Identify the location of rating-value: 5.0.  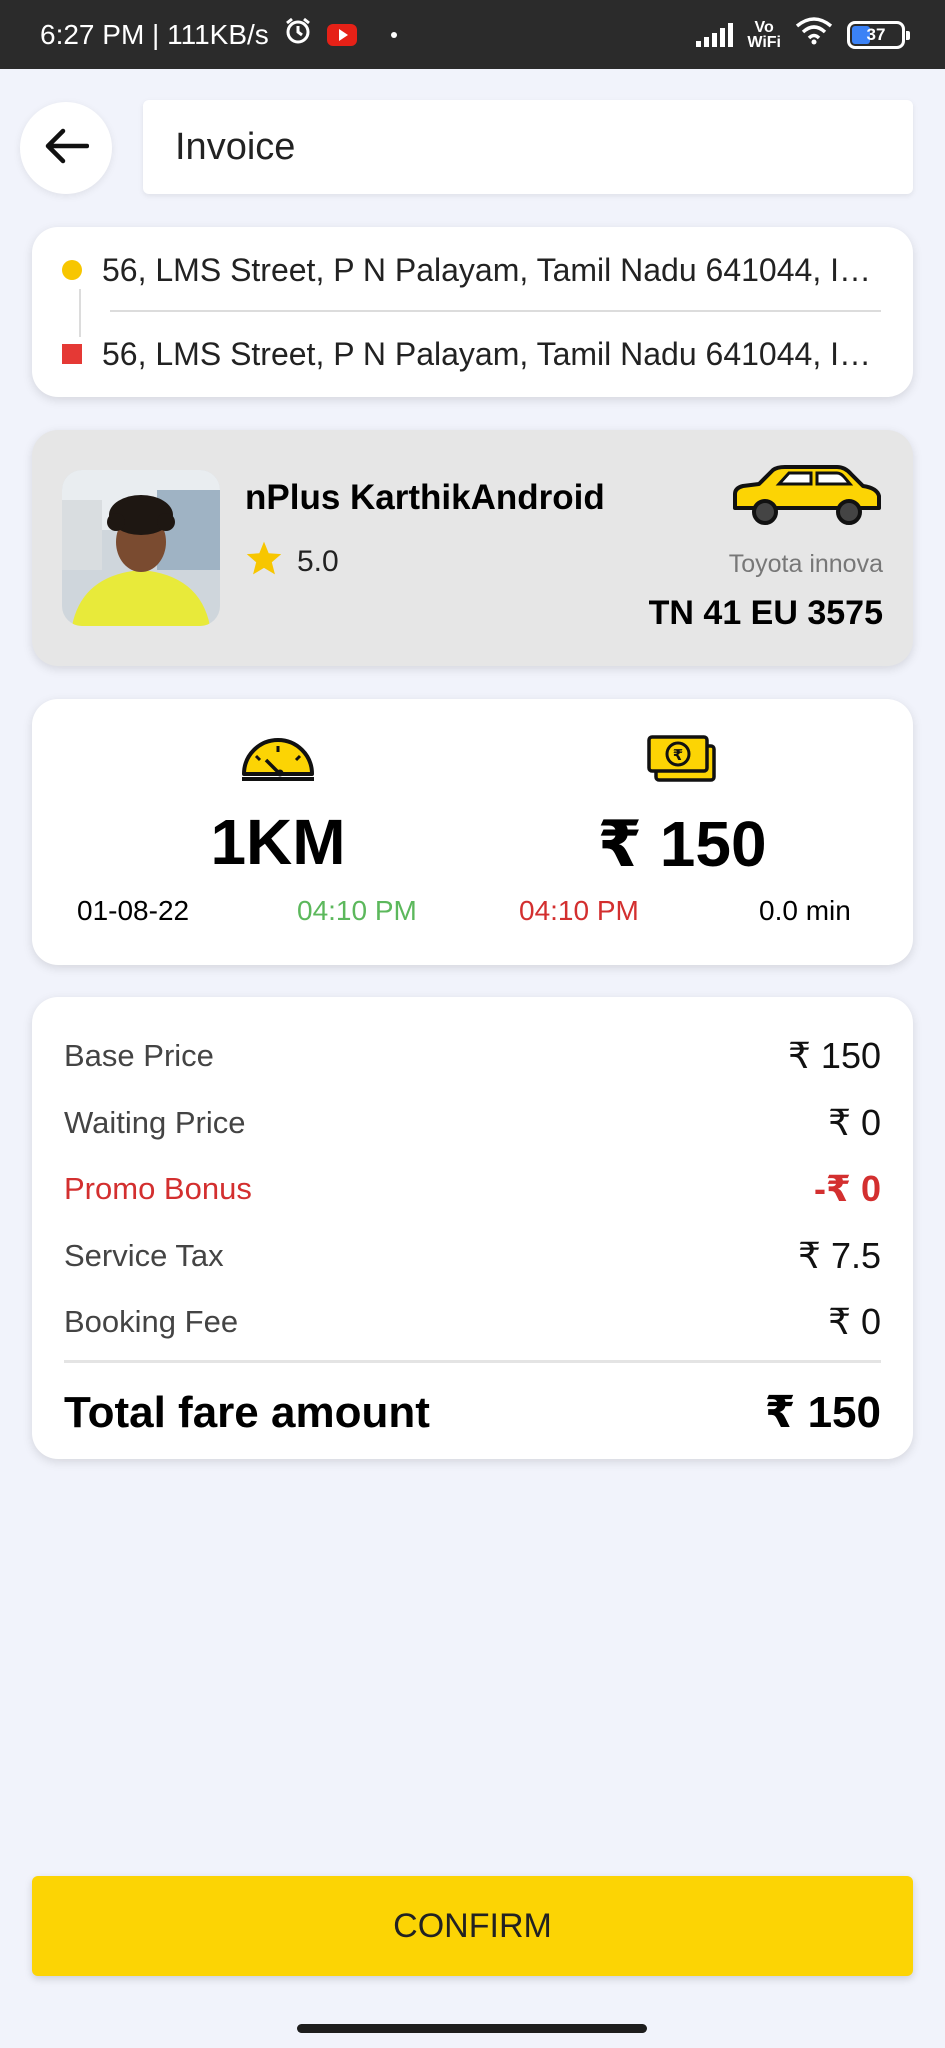
(318, 561).